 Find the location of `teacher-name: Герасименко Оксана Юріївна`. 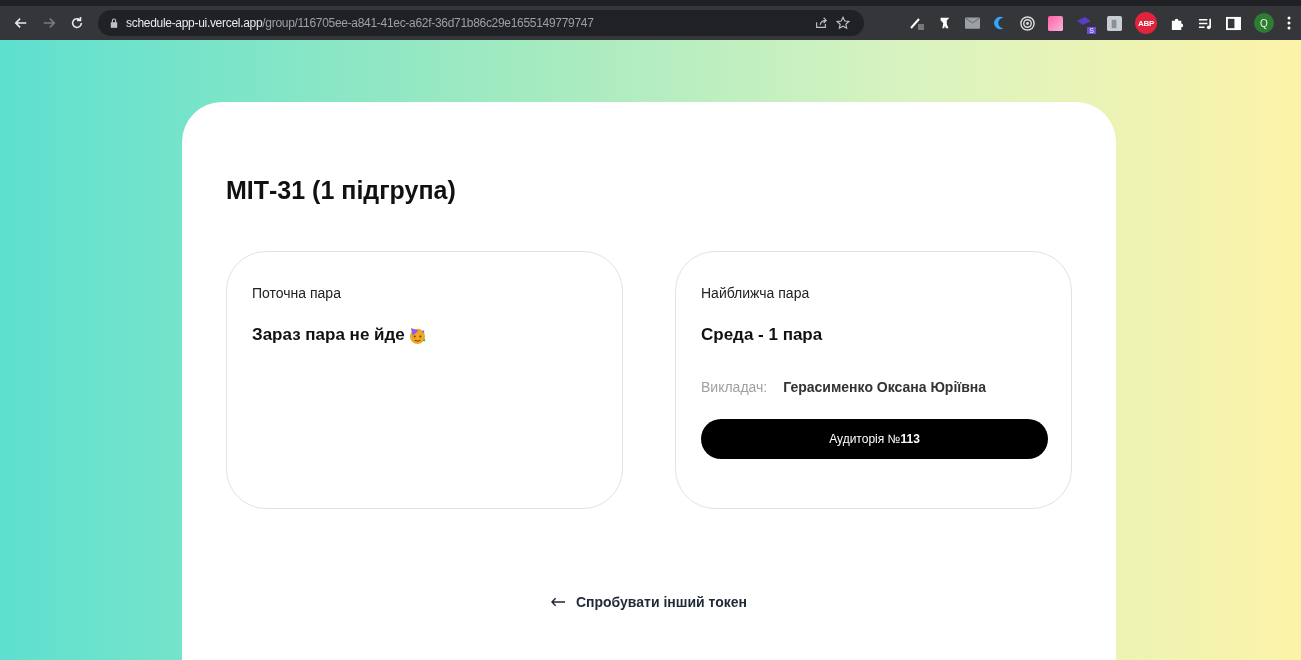

teacher-name: Герасименко Оксана Юріївна is located at coordinates (885, 387).